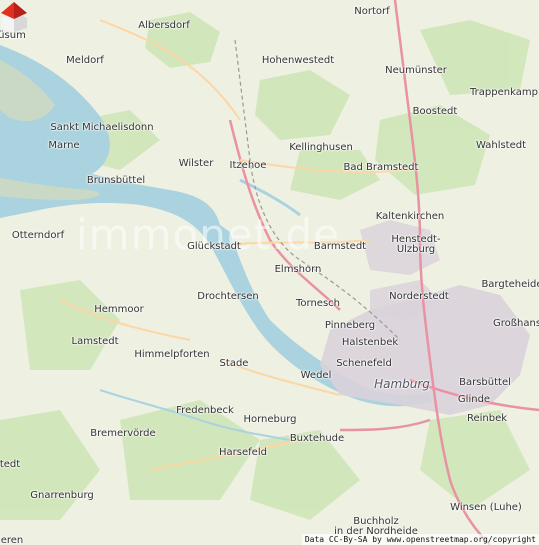  What do you see at coordinates (243, 452) in the screenshot?
I see `place-label: Harsefeld` at bounding box center [243, 452].